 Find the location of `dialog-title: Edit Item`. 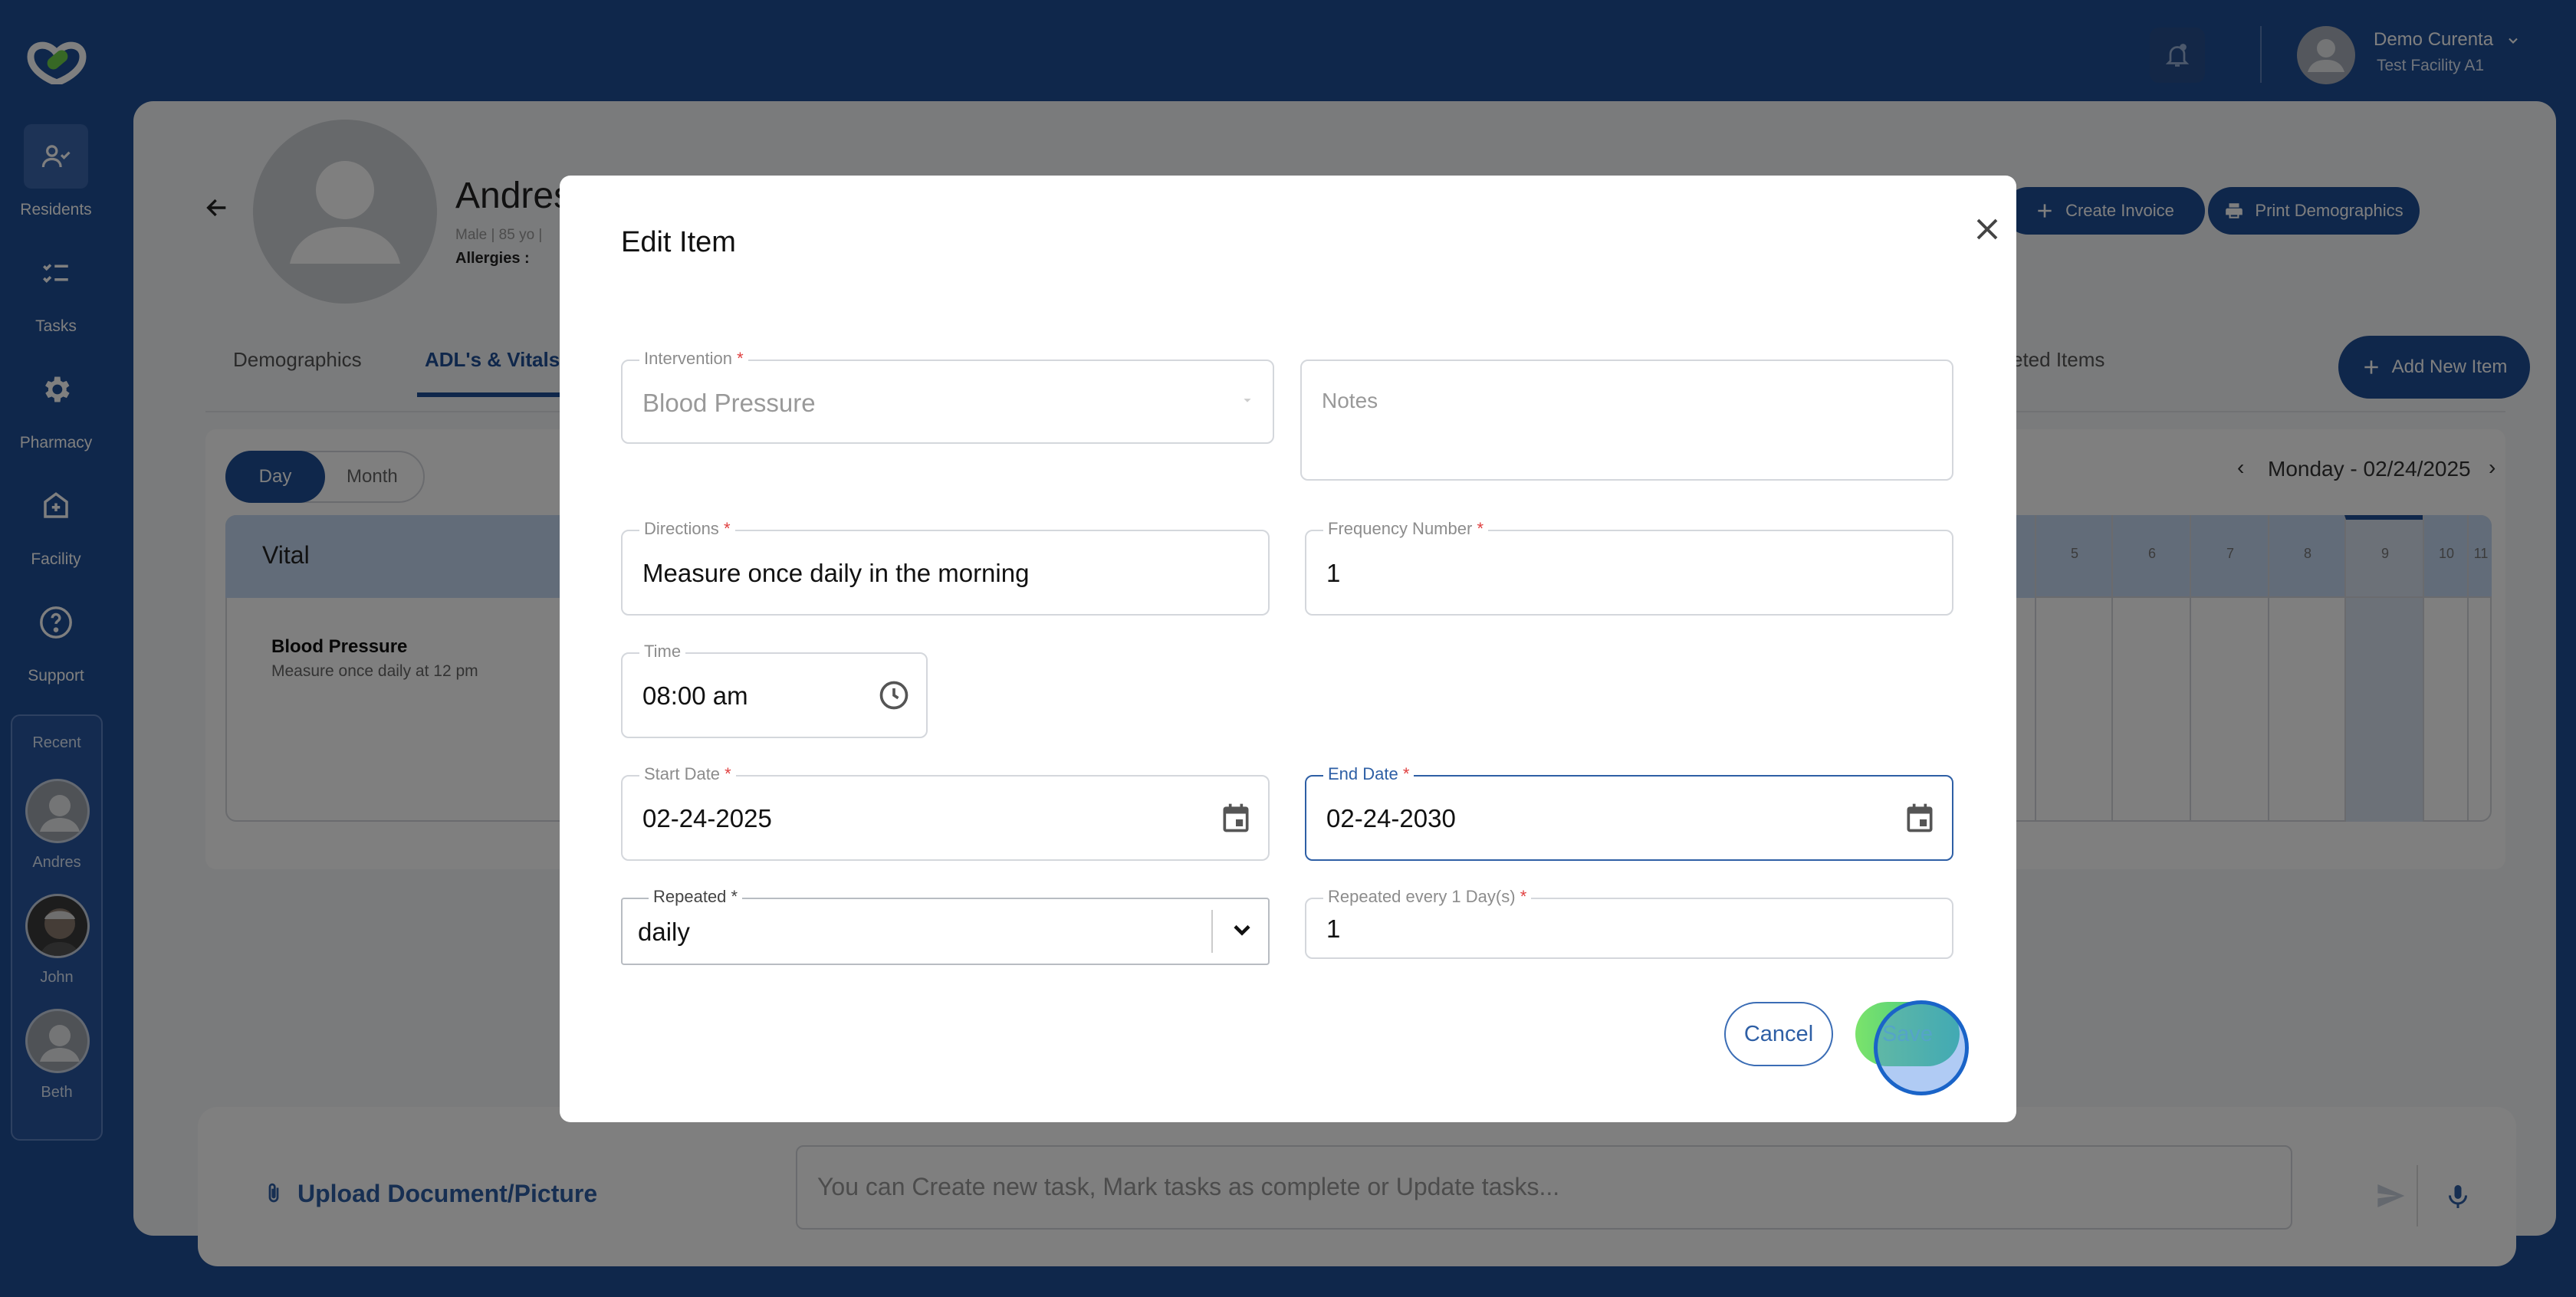

dialog-title: Edit Item is located at coordinates (678, 242).